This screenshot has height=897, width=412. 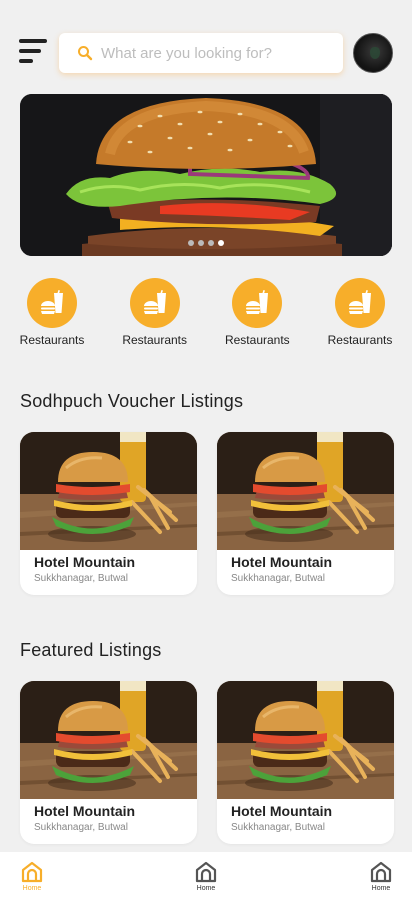 I want to click on voucher-section-title: Sodhpuch Voucher Listings, so click(x=132, y=401).